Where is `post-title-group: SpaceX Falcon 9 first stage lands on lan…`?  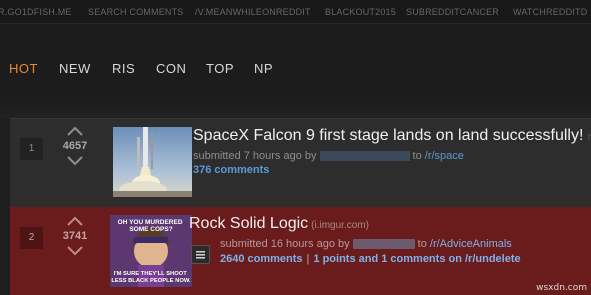 post-title-group: SpaceX Falcon 9 first stage lands on lan… is located at coordinates (392, 136).